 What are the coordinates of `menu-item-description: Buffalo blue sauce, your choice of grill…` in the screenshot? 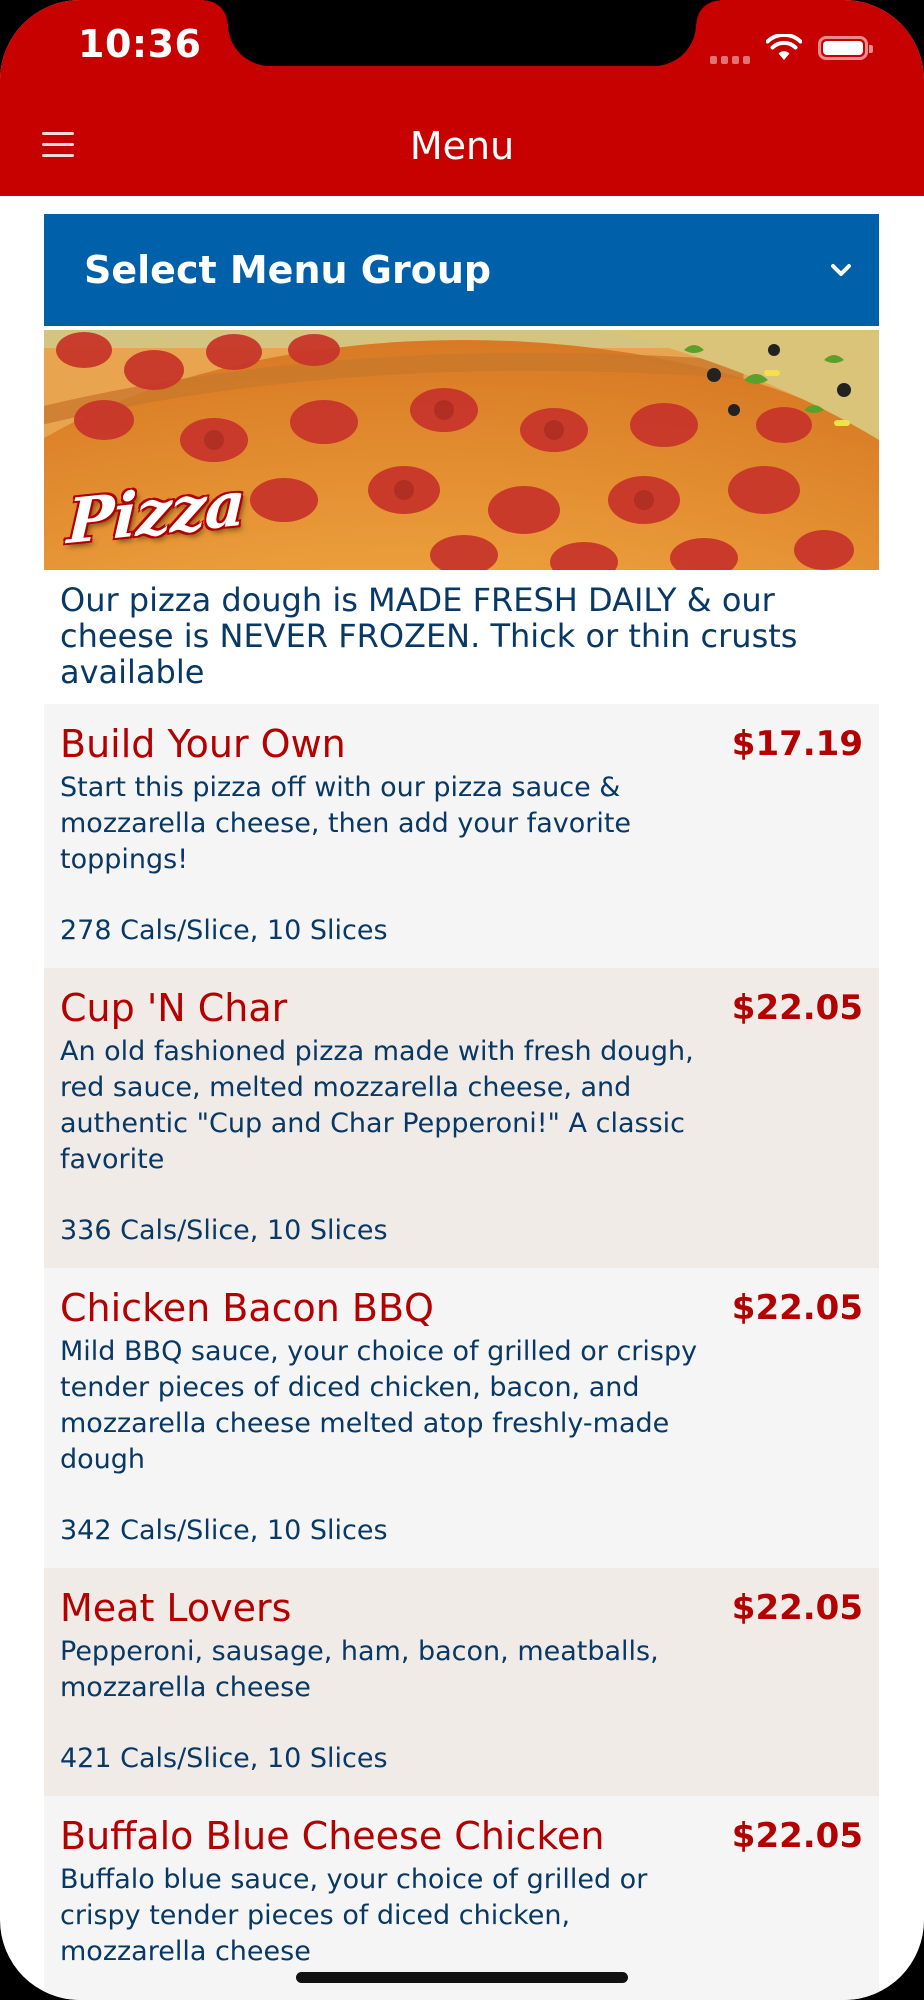 It's located at (354, 1915).